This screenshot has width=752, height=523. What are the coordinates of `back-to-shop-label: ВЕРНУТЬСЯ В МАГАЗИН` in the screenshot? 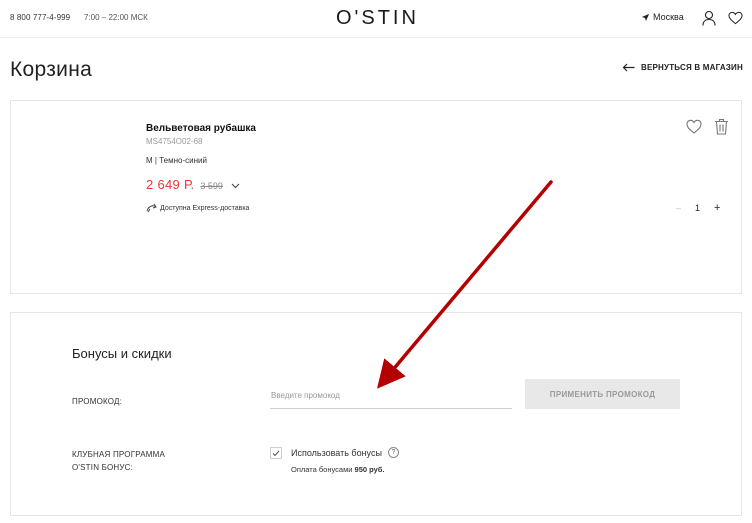 It's located at (692, 67).